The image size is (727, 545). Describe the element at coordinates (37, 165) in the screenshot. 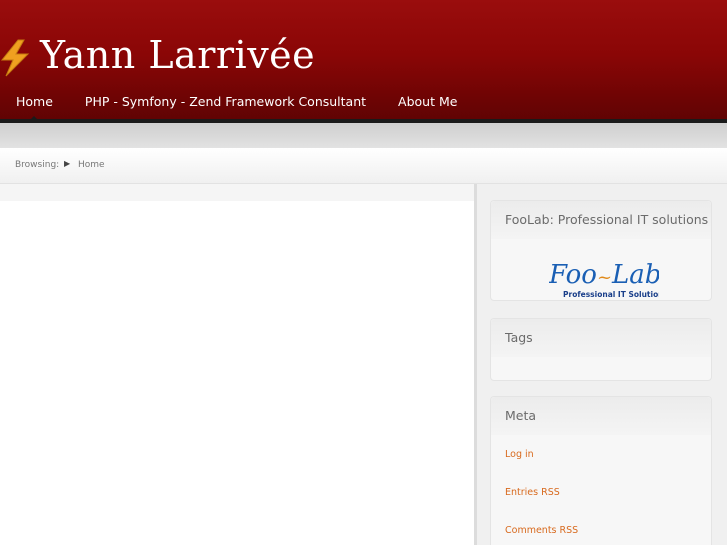

I see `breadcrumb-label: Browsing:` at that location.